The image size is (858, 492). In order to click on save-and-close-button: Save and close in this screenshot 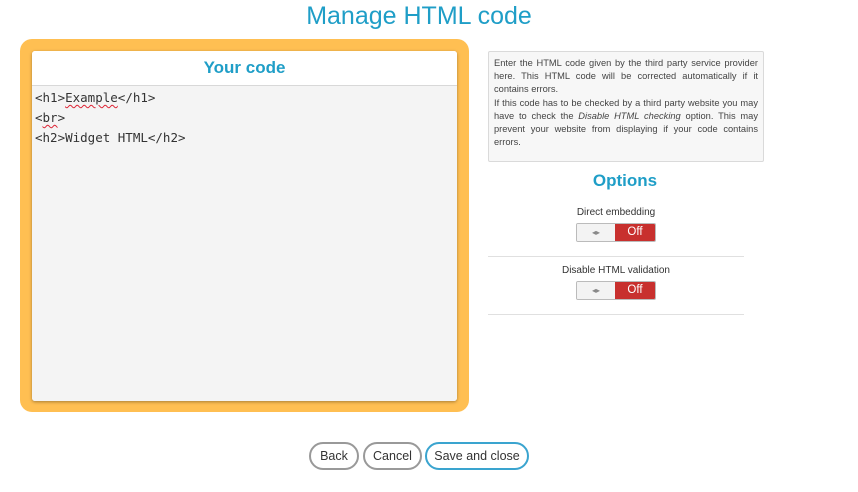, I will do `click(477, 456)`.